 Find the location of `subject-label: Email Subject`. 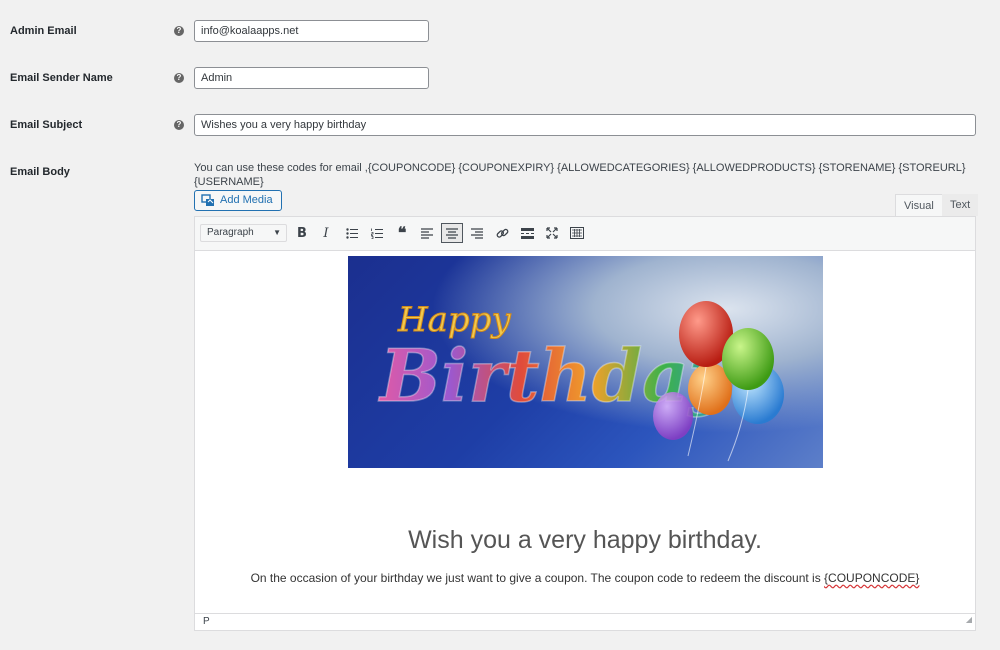

subject-label: Email Subject is located at coordinates (46, 125).